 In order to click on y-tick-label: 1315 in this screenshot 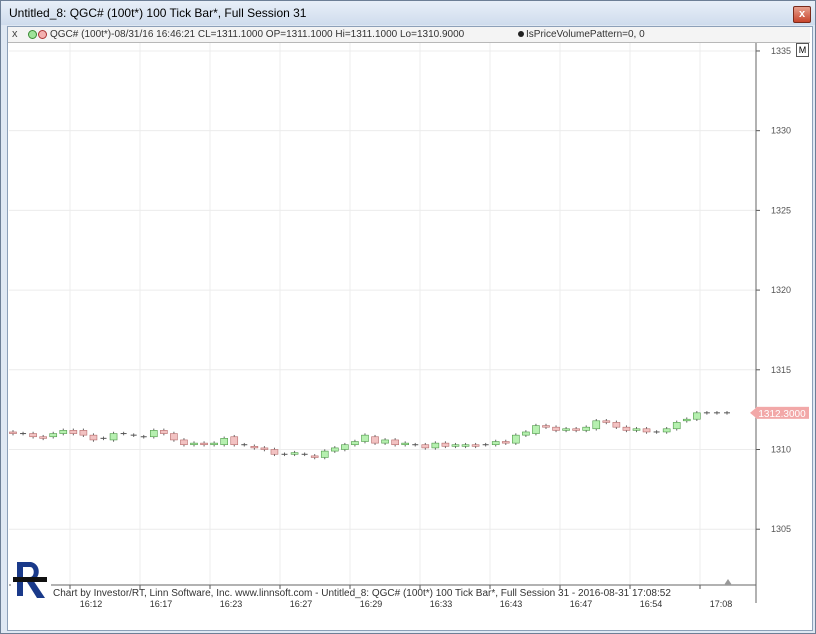, I will do `click(781, 370)`.